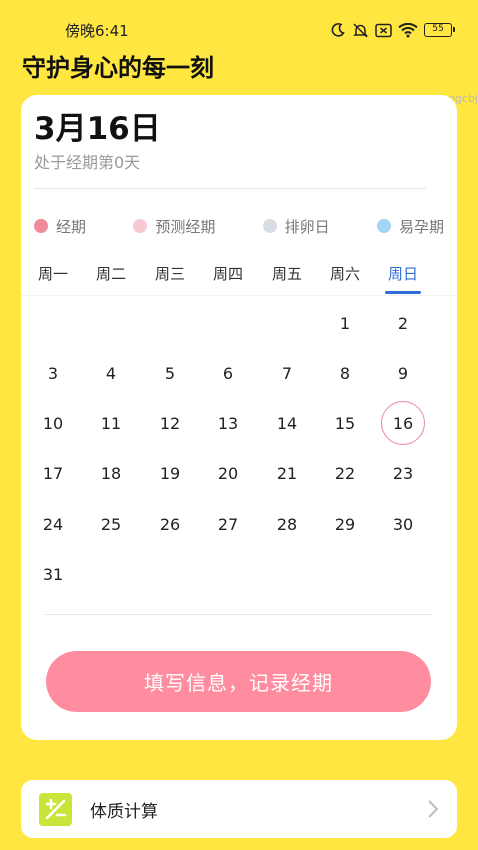 The image size is (478, 850). I want to click on calendar-day: 9, so click(403, 373).